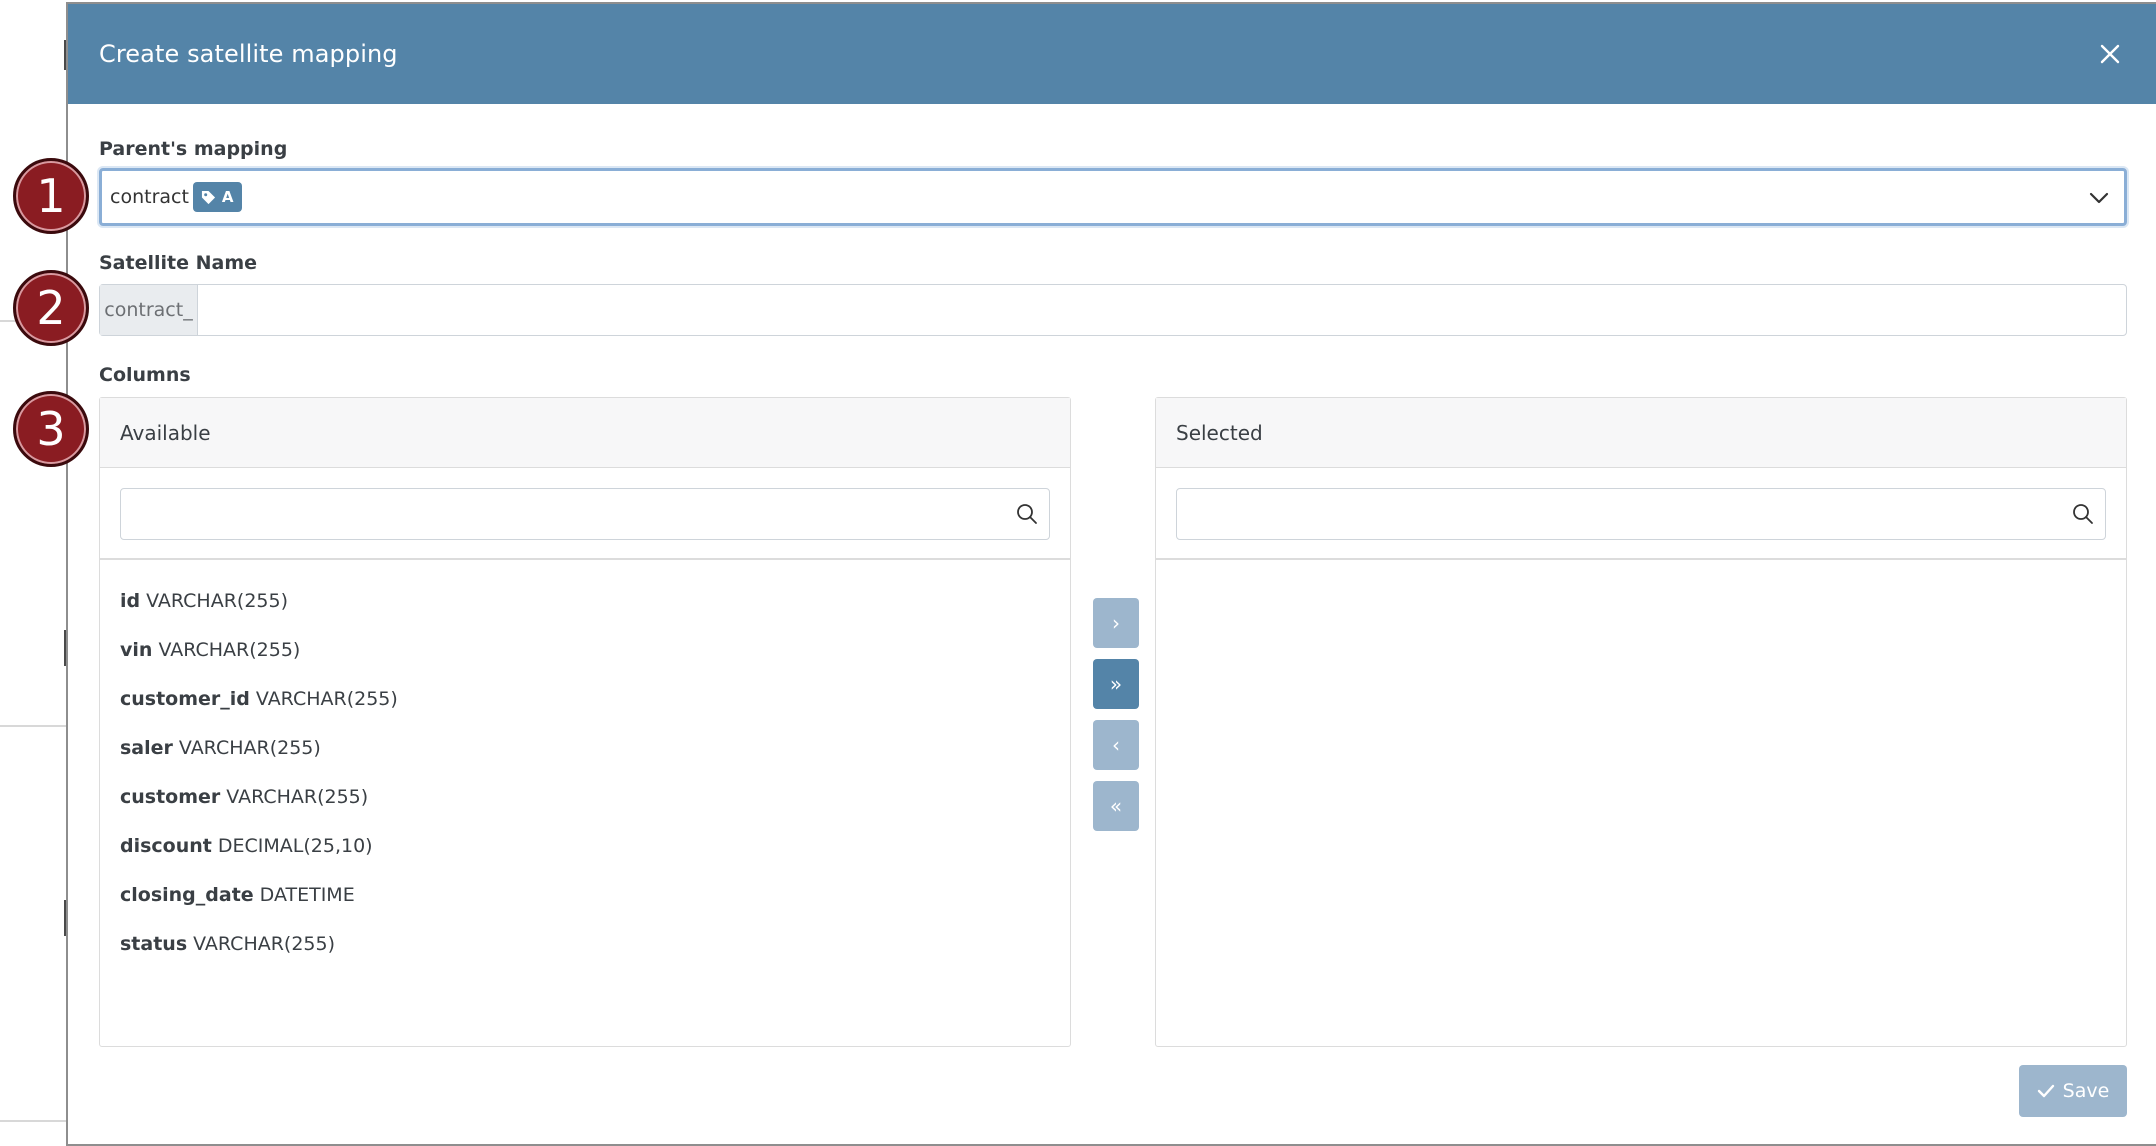 Image resolution: width=2156 pixels, height=1146 pixels. What do you see at coordinates (170, 796) in the screenshot?
I see `column-name: customer` at bounding box center [170, 796].